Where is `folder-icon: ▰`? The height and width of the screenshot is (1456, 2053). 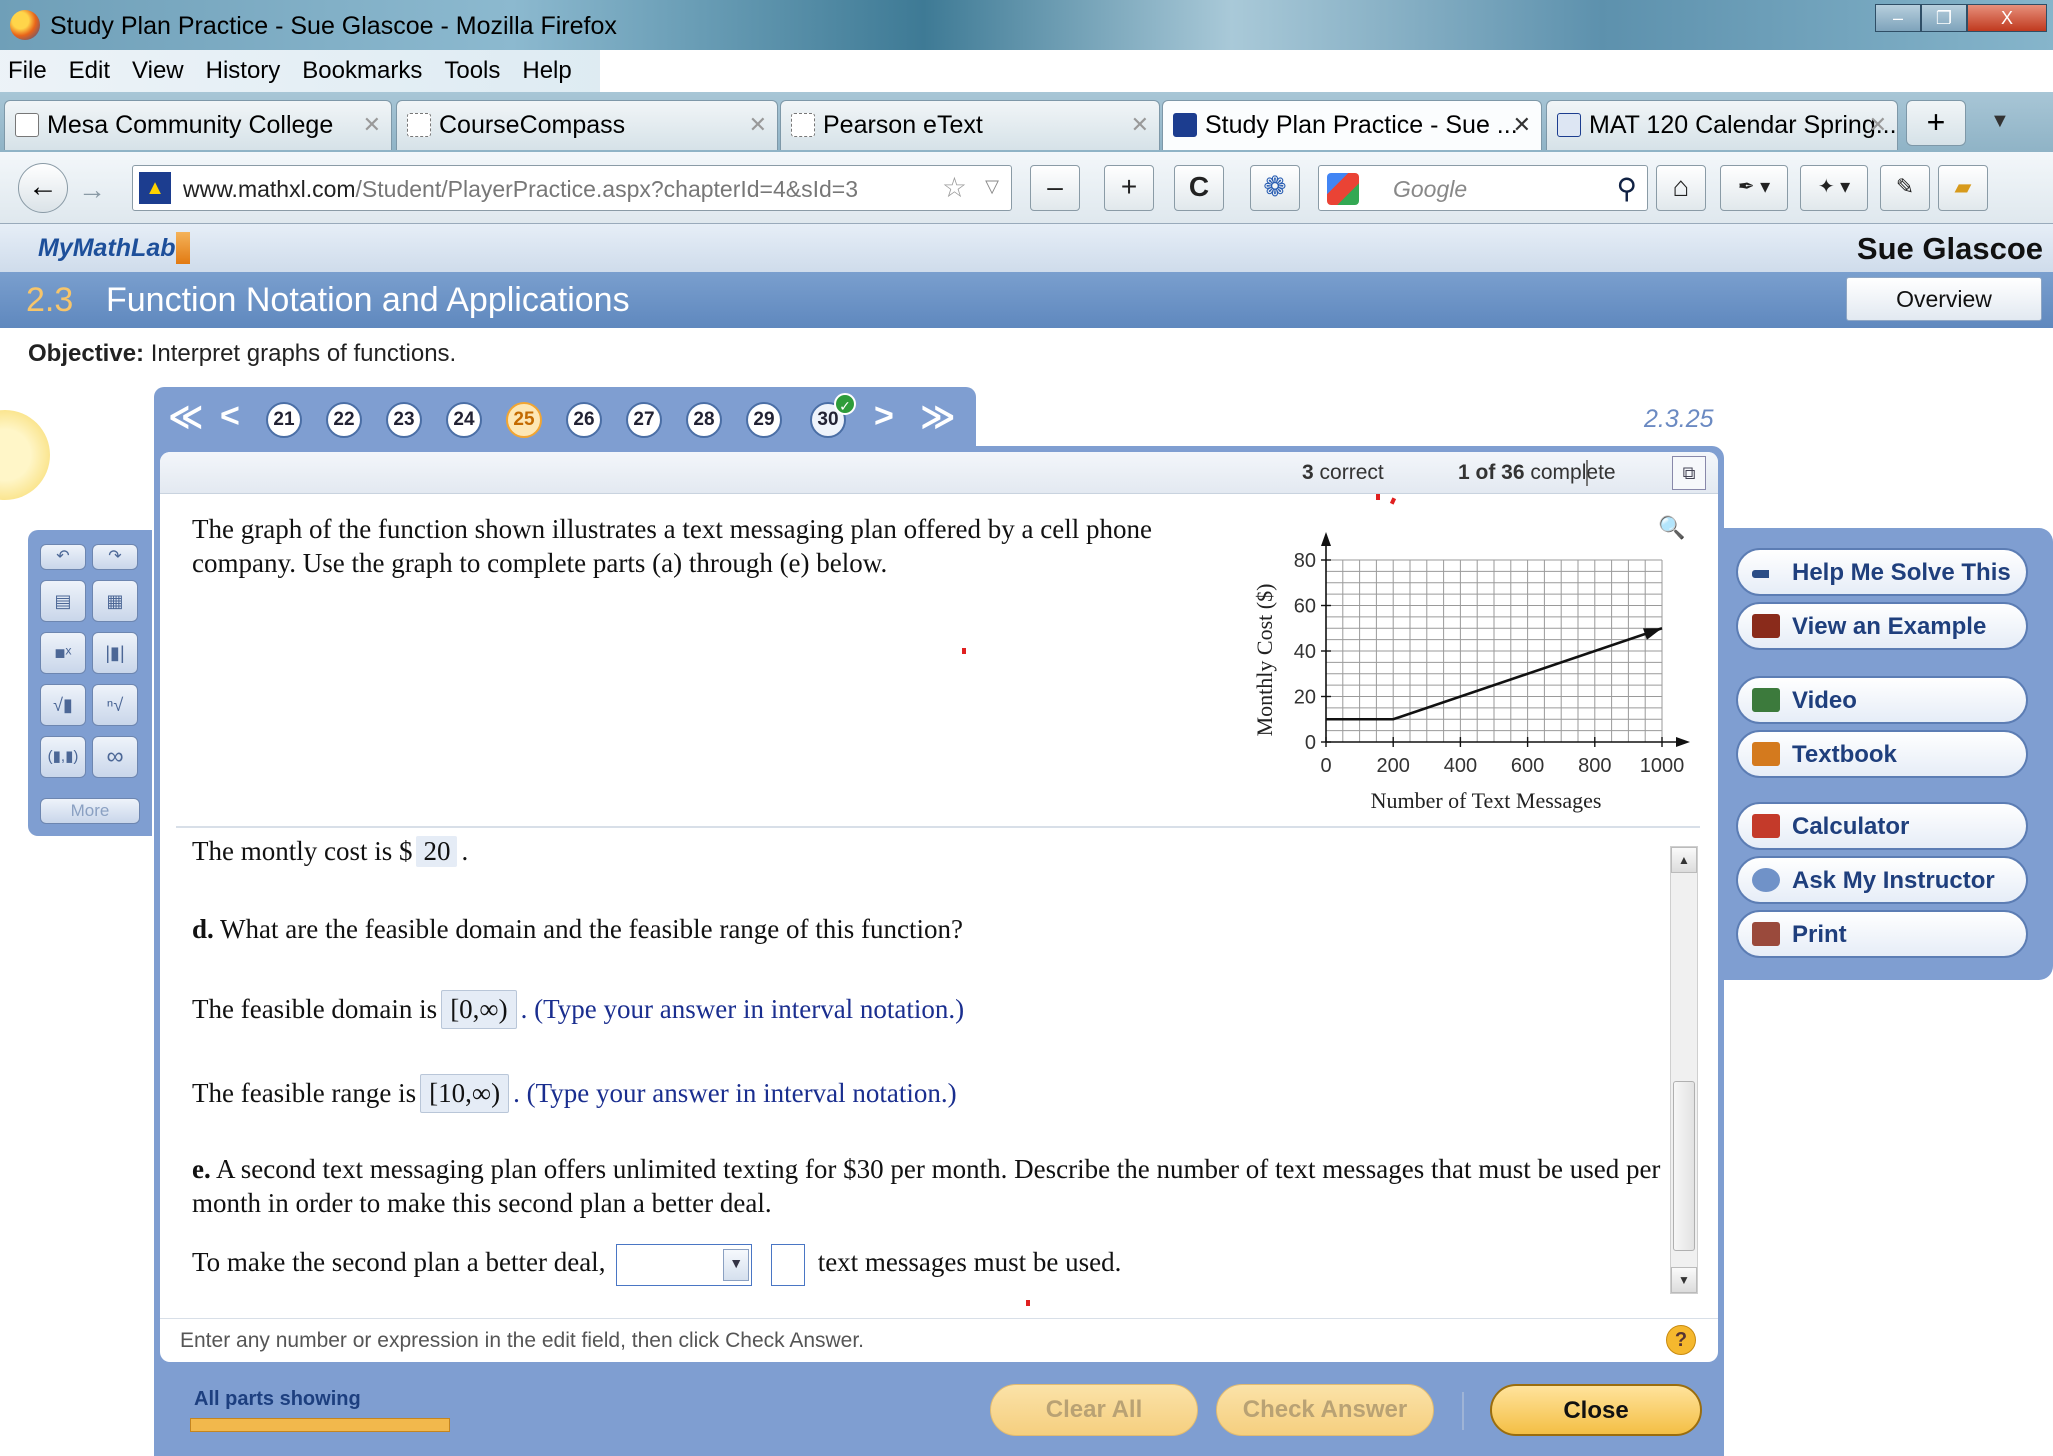 folder-icon: ▰ is located at coordinates (1963, 188).